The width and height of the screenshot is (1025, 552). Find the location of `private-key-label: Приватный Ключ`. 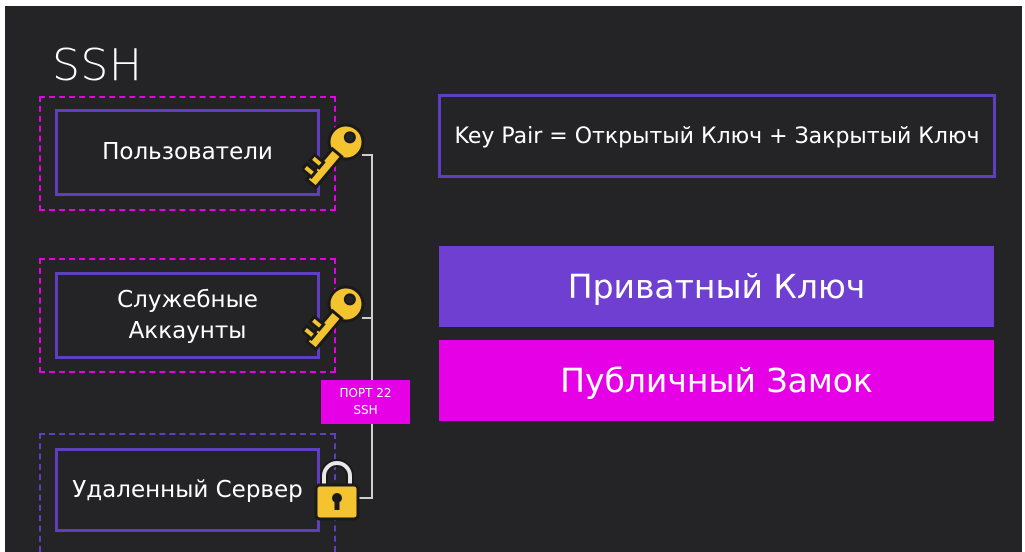

private-key-label: Приватный Ключ is located at coordinates (716, 286).